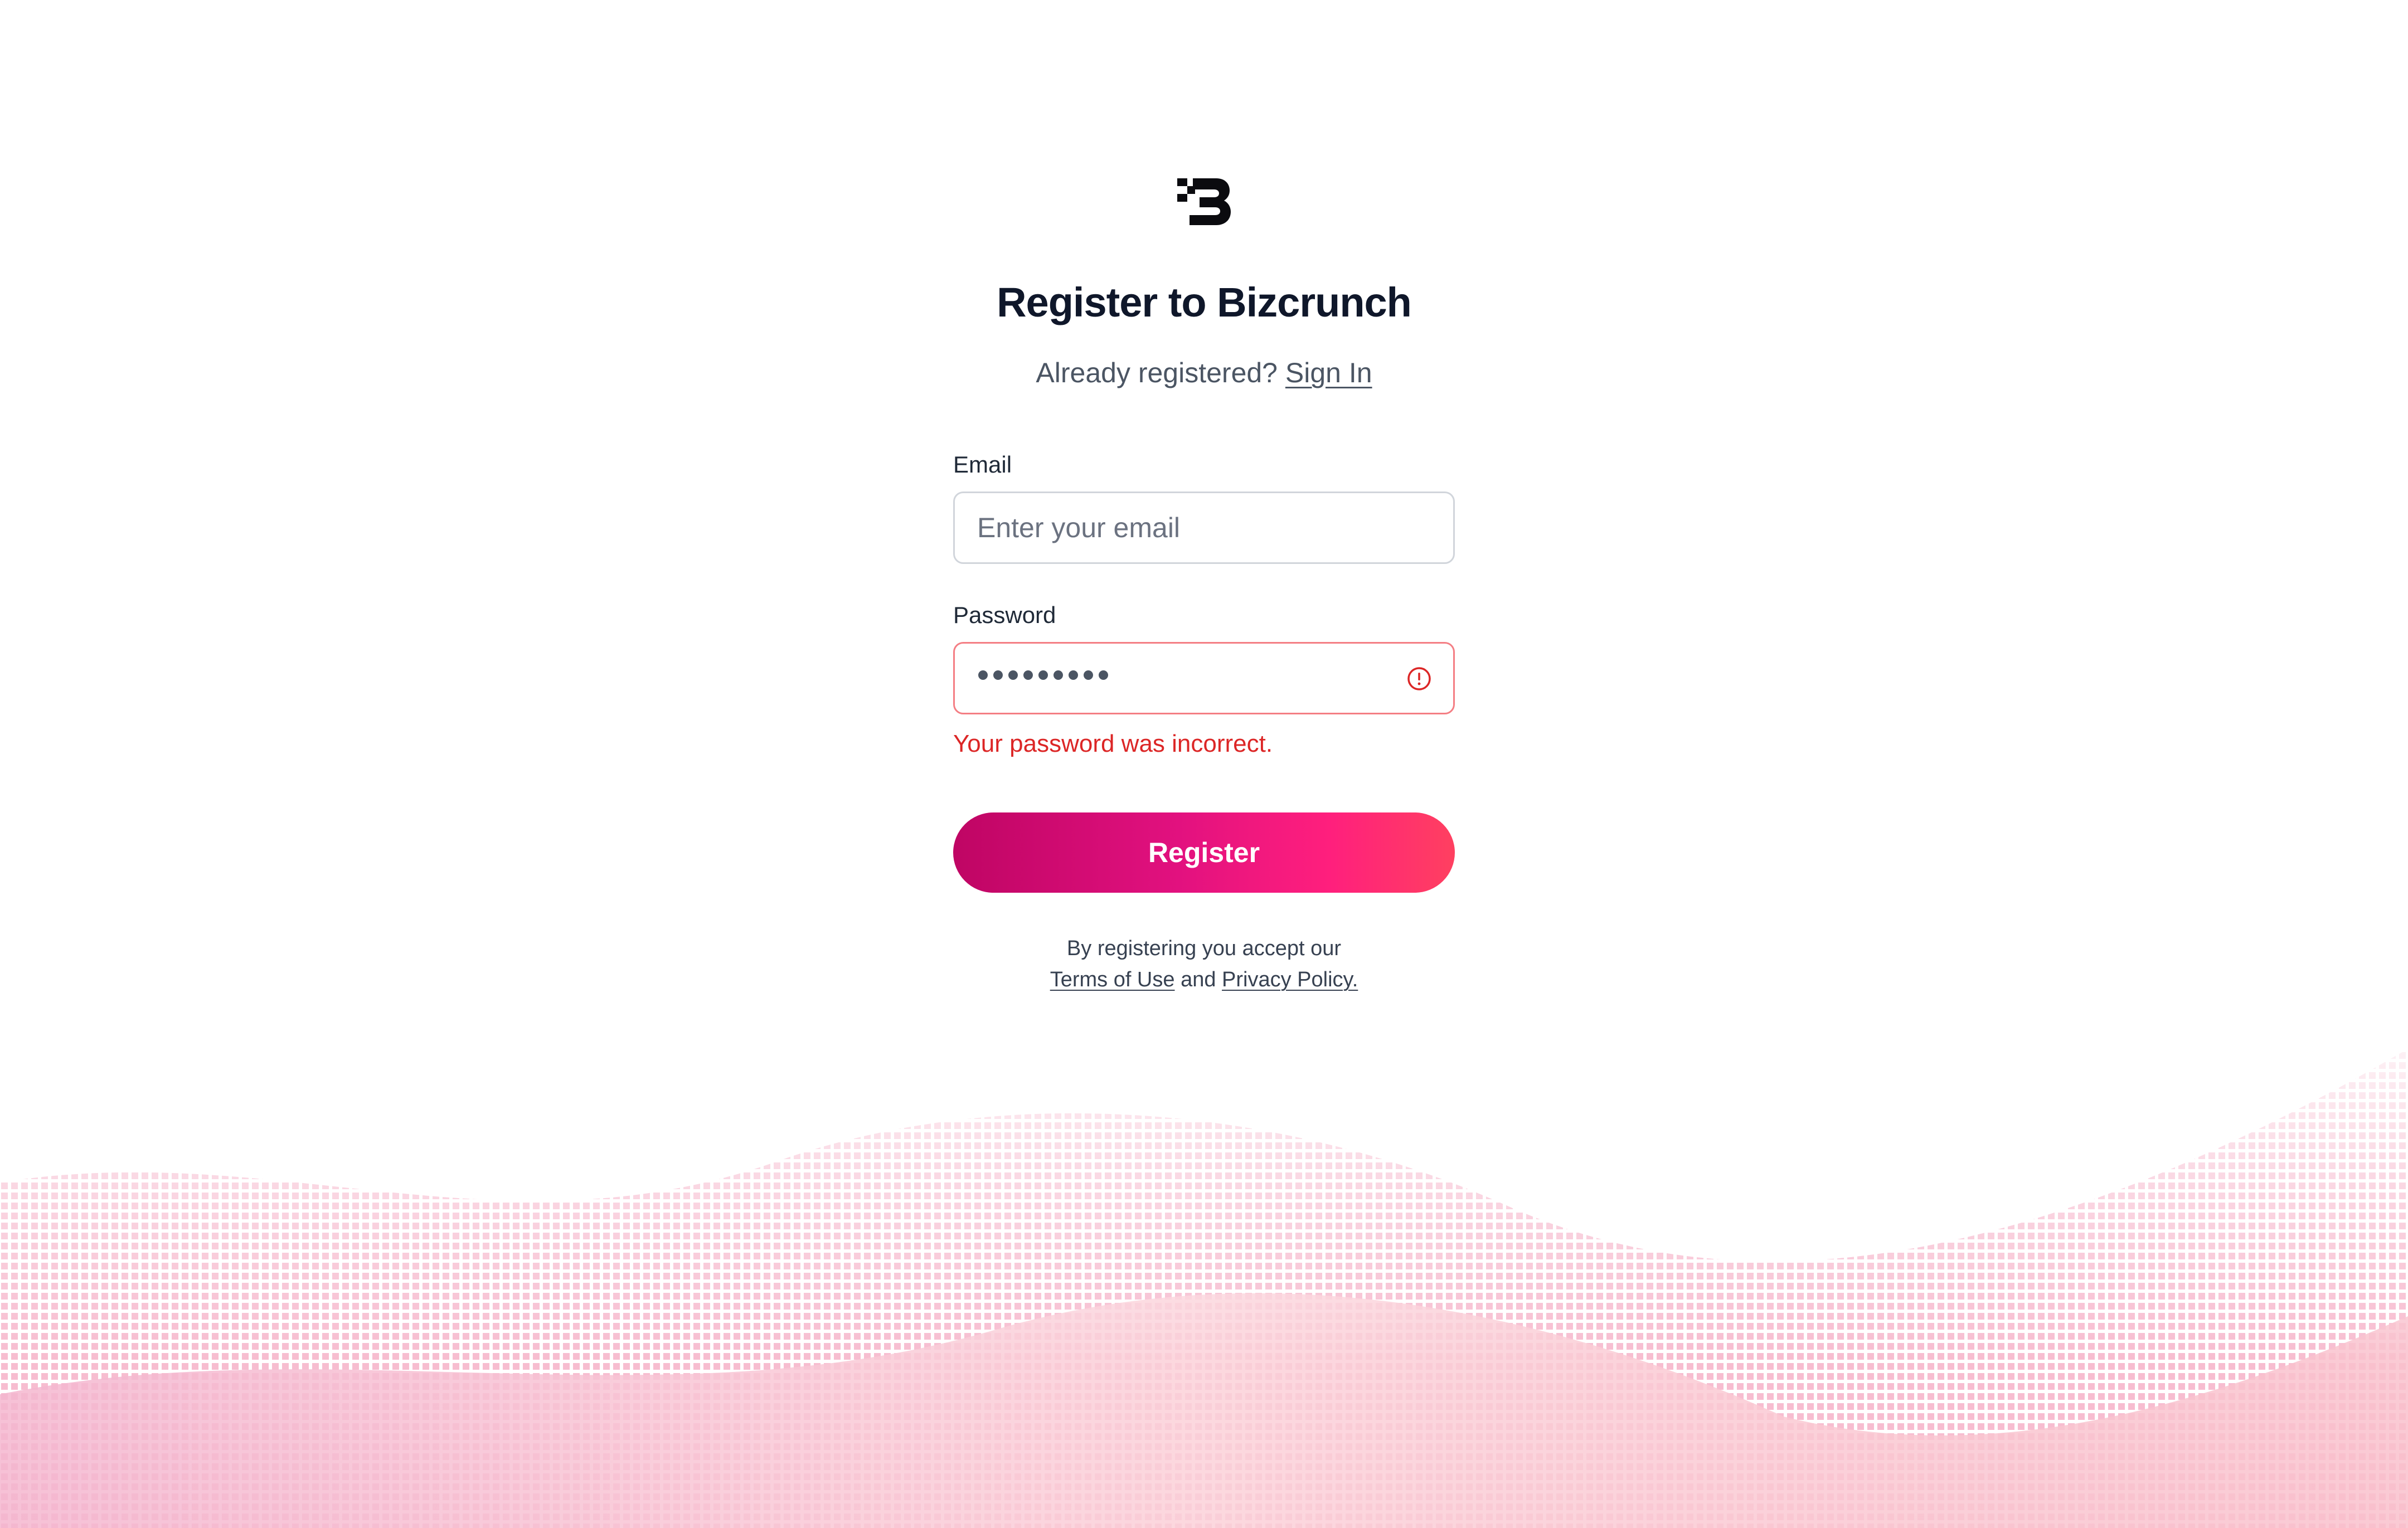 The width and height of the screenshot is (2408, 1528). I want to click on email-label: Email, so click(983, 464).